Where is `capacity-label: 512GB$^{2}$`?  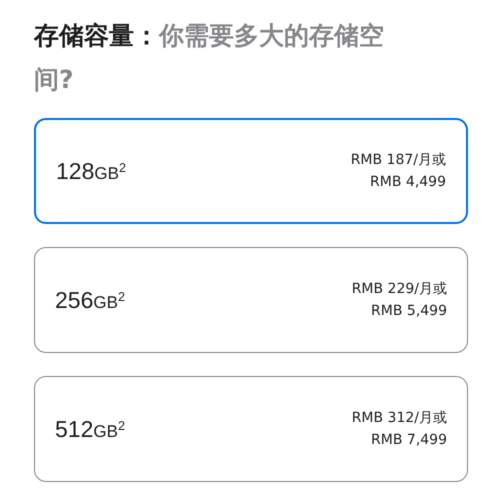 capacity-label: 512GB$^{2}$ is located at coordinates (90, 429).